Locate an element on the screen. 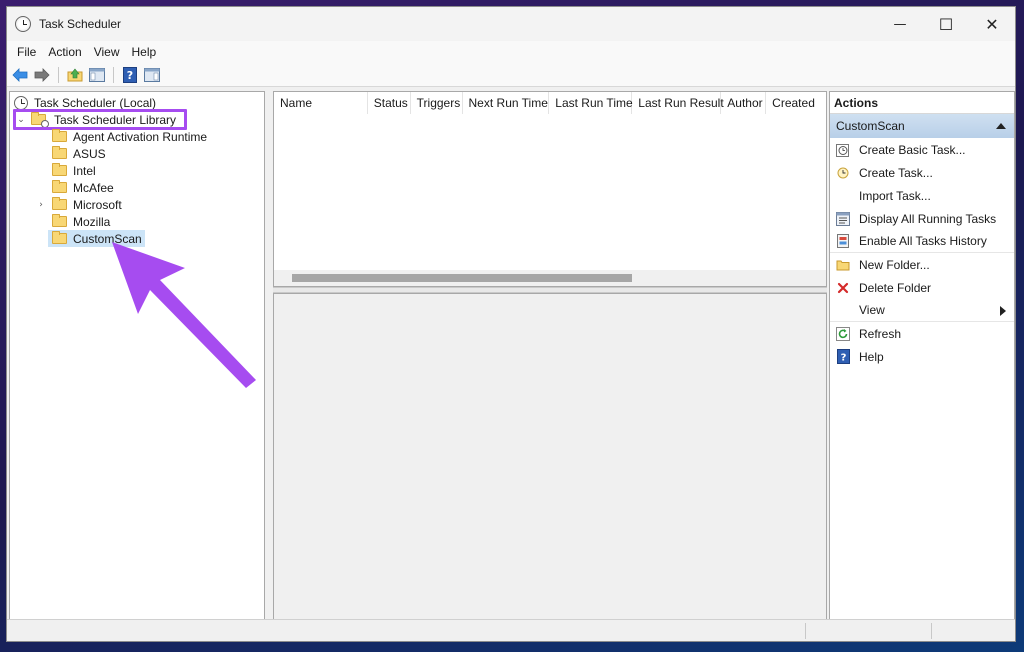 This screenshot has width=1024, height=652. show-hide-console-tree-button is located at coordinates (97, 75).